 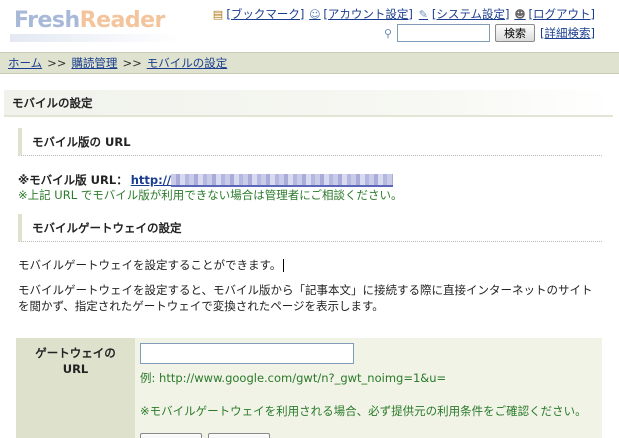 What do you see at coordinates (388, 33) in the screenshot?
I see `search-icon: ⚲` at bounding box center [388, 33].